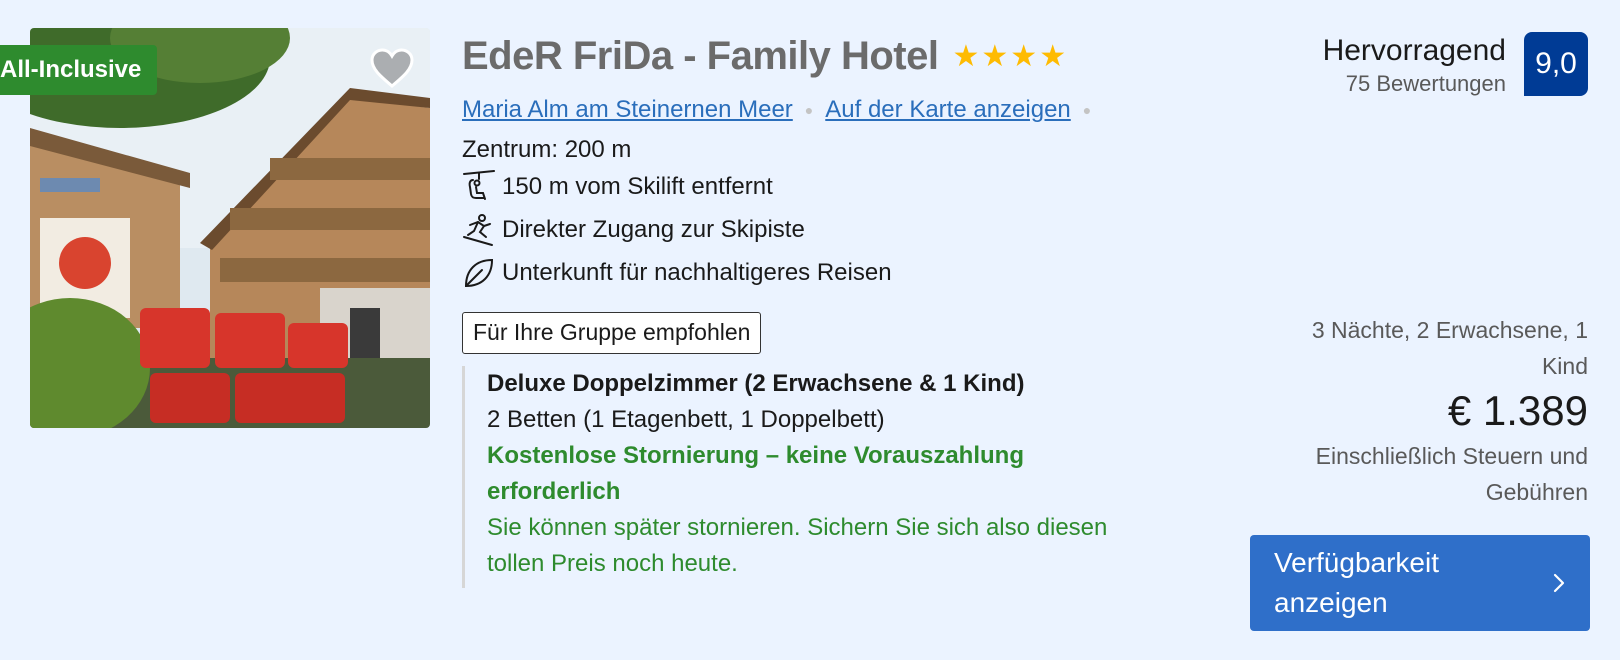 This screenshot has width=1620, height=660. I want to click on title-row: EdeR FriDa - Family Hotel ★ ★ ★ ★, so click(764, 56).